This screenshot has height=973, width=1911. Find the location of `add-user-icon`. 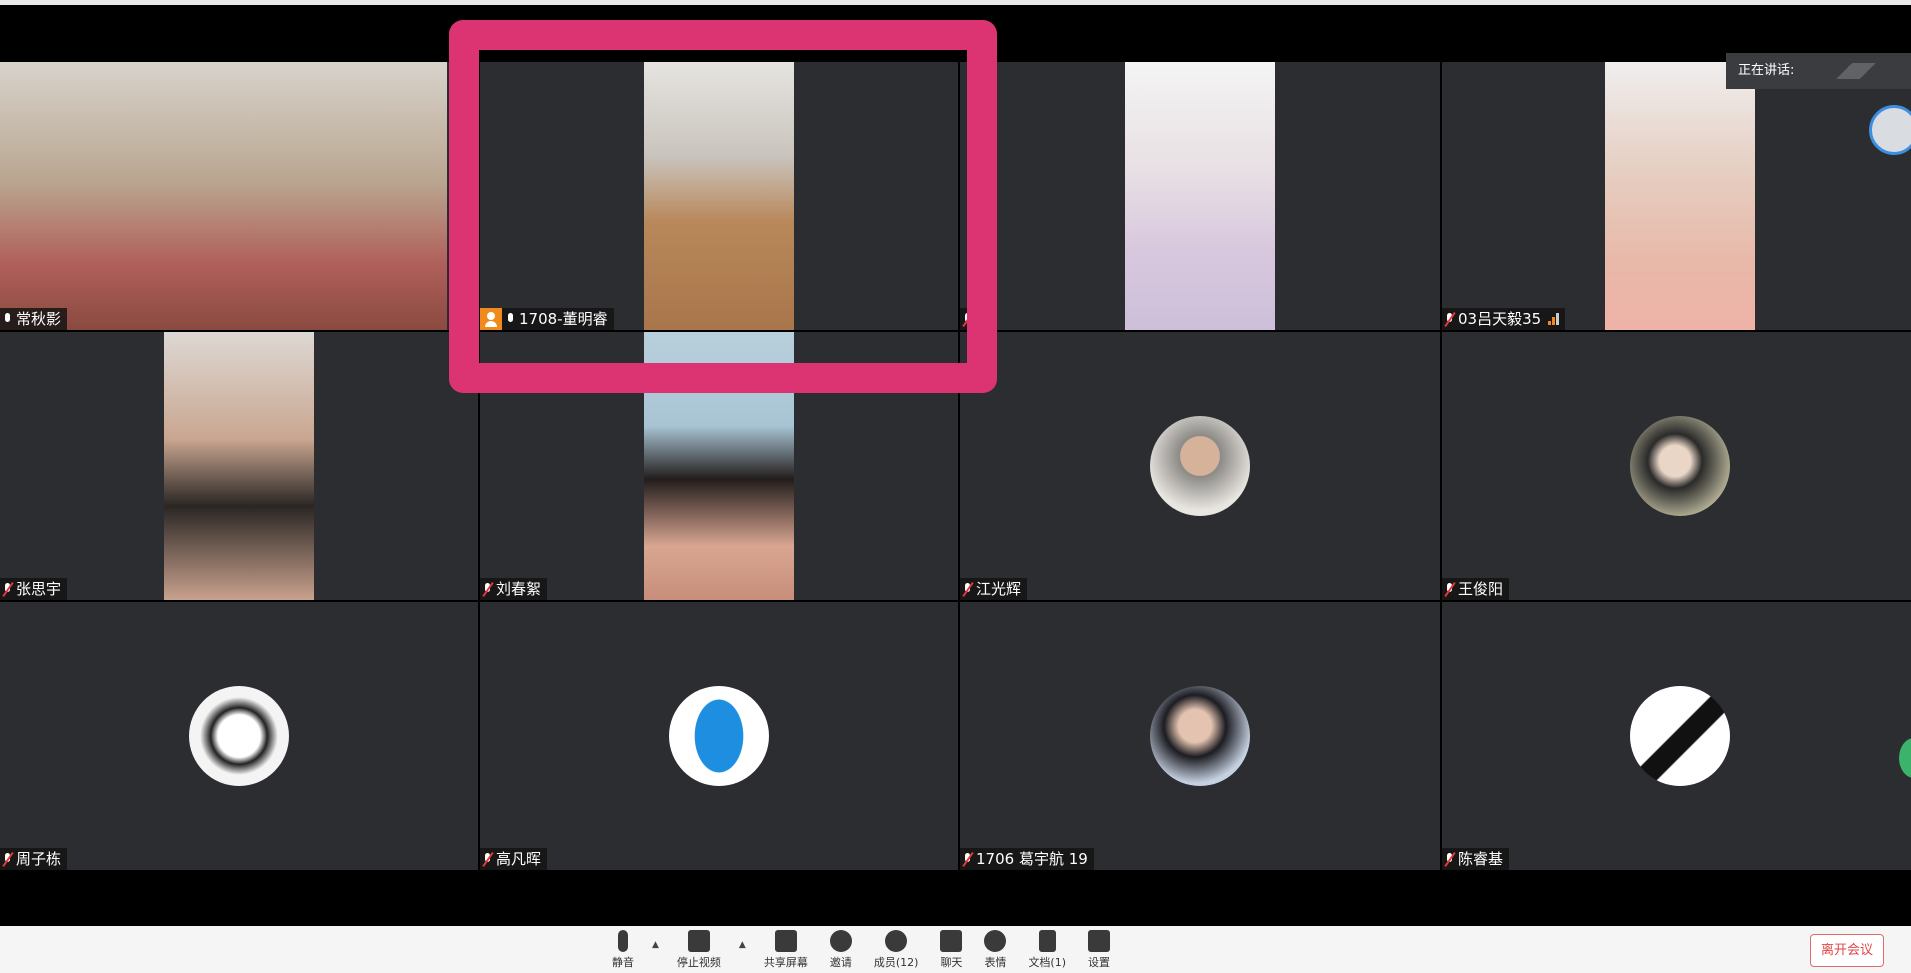

add-user-icon is located at coordinates (840, 940).